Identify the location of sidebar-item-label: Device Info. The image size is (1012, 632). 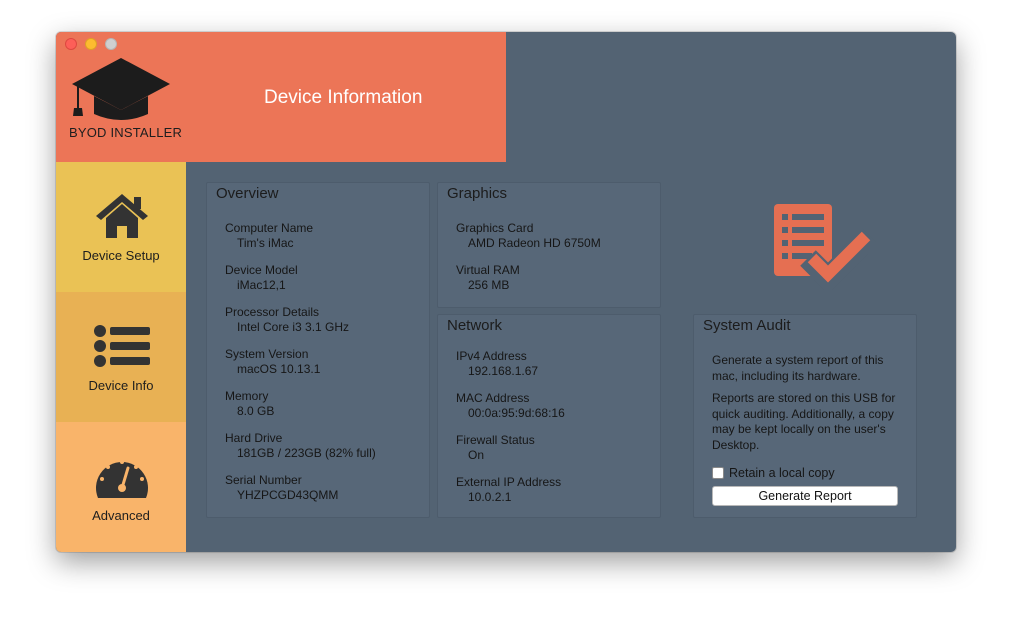
(121, 385).